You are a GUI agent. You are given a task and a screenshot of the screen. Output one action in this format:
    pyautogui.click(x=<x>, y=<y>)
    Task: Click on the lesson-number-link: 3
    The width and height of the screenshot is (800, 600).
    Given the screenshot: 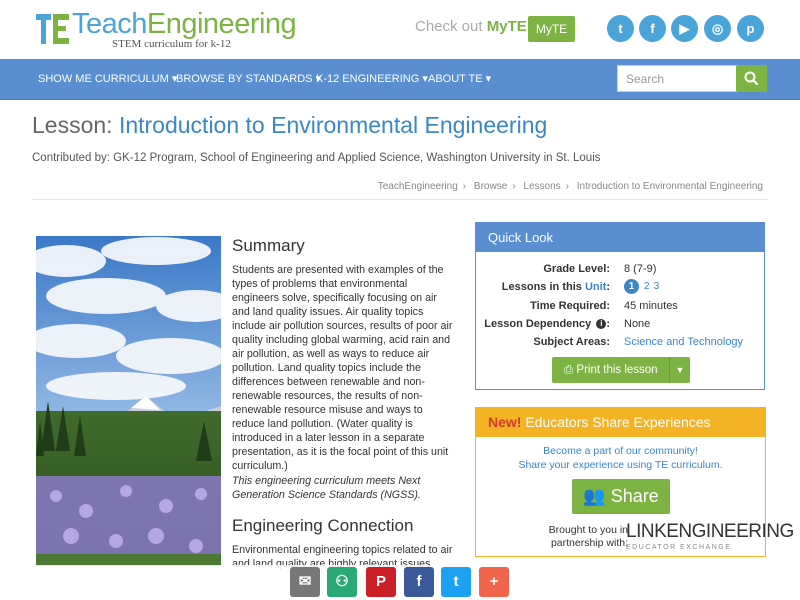 What is the action you would take?
    pyautogui.click(x=657, y=286)
    